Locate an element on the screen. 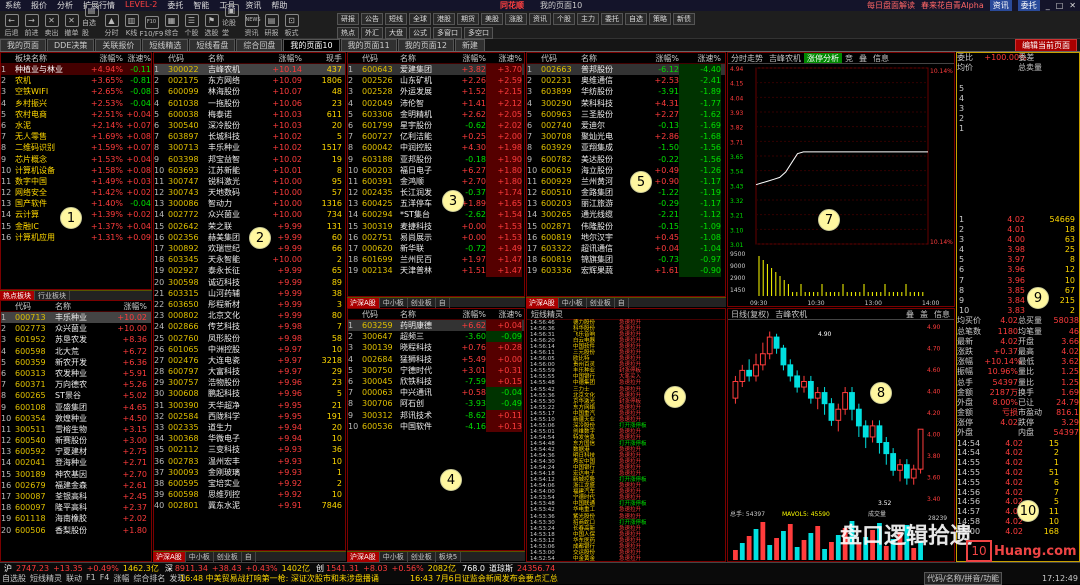 This screenshot has width=1080, height=585. volume-button: 成交量 is located at coordinates (877, 514).